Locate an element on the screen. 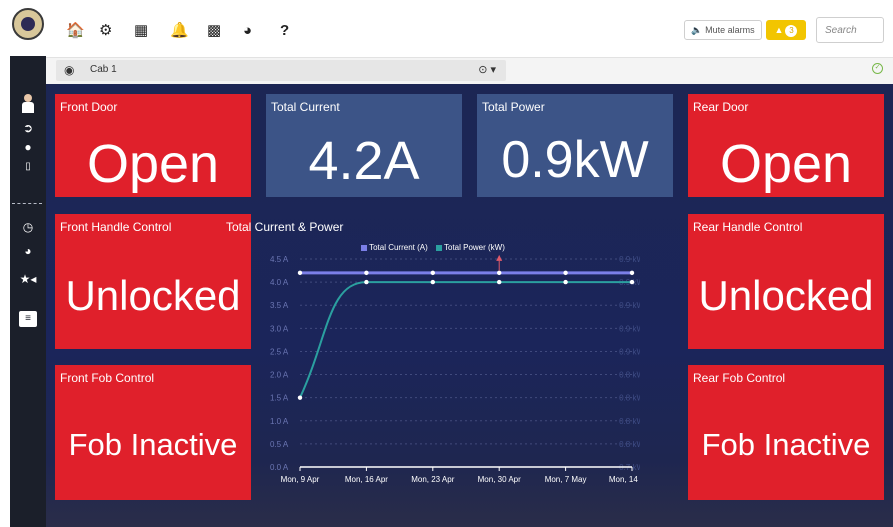 The width and height of the screenshot is (893, 527). user-avatar is located at coordinates (28, 104).